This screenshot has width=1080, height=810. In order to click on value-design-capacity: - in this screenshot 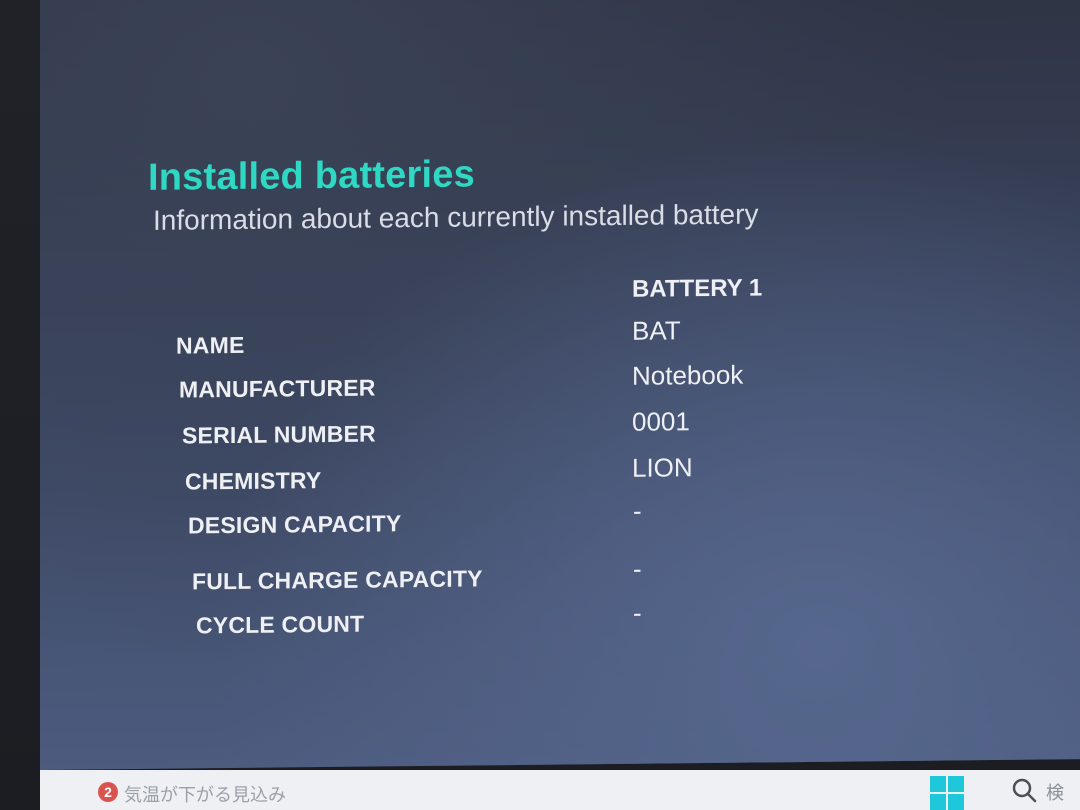, I will do `click(637, 510)`.